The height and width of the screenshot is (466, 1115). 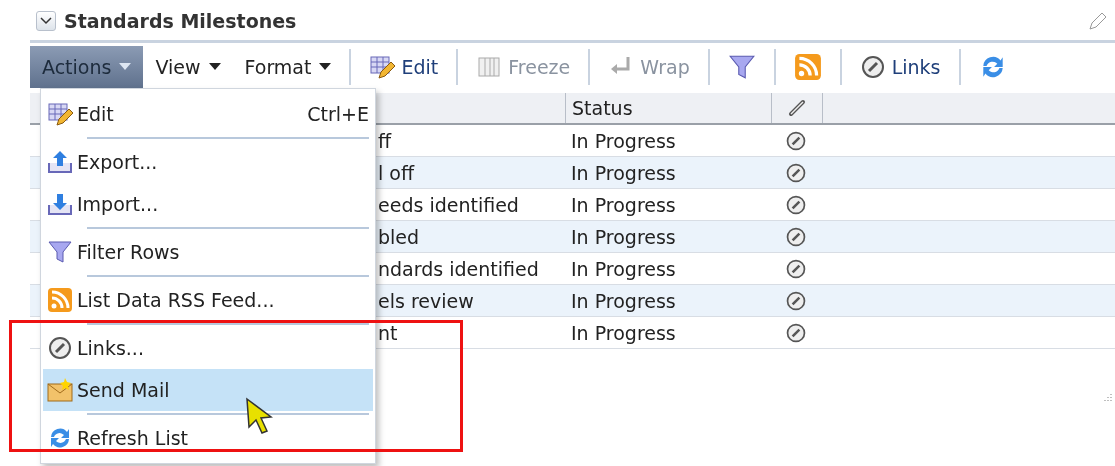 What do you see at coordinates (60, 204) in the screenshot?
I see `download-icon` at bounding box center [60, 204].